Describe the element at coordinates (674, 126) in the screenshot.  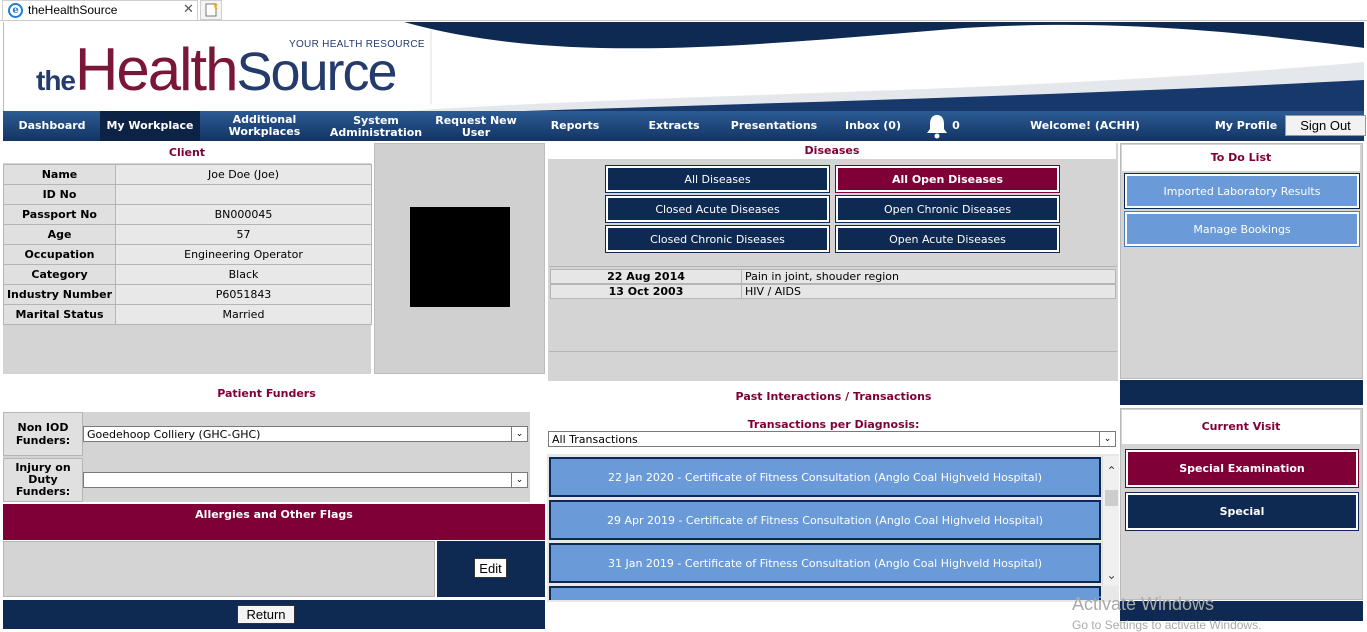
I see `nav-extracts: Extracts` at that location.